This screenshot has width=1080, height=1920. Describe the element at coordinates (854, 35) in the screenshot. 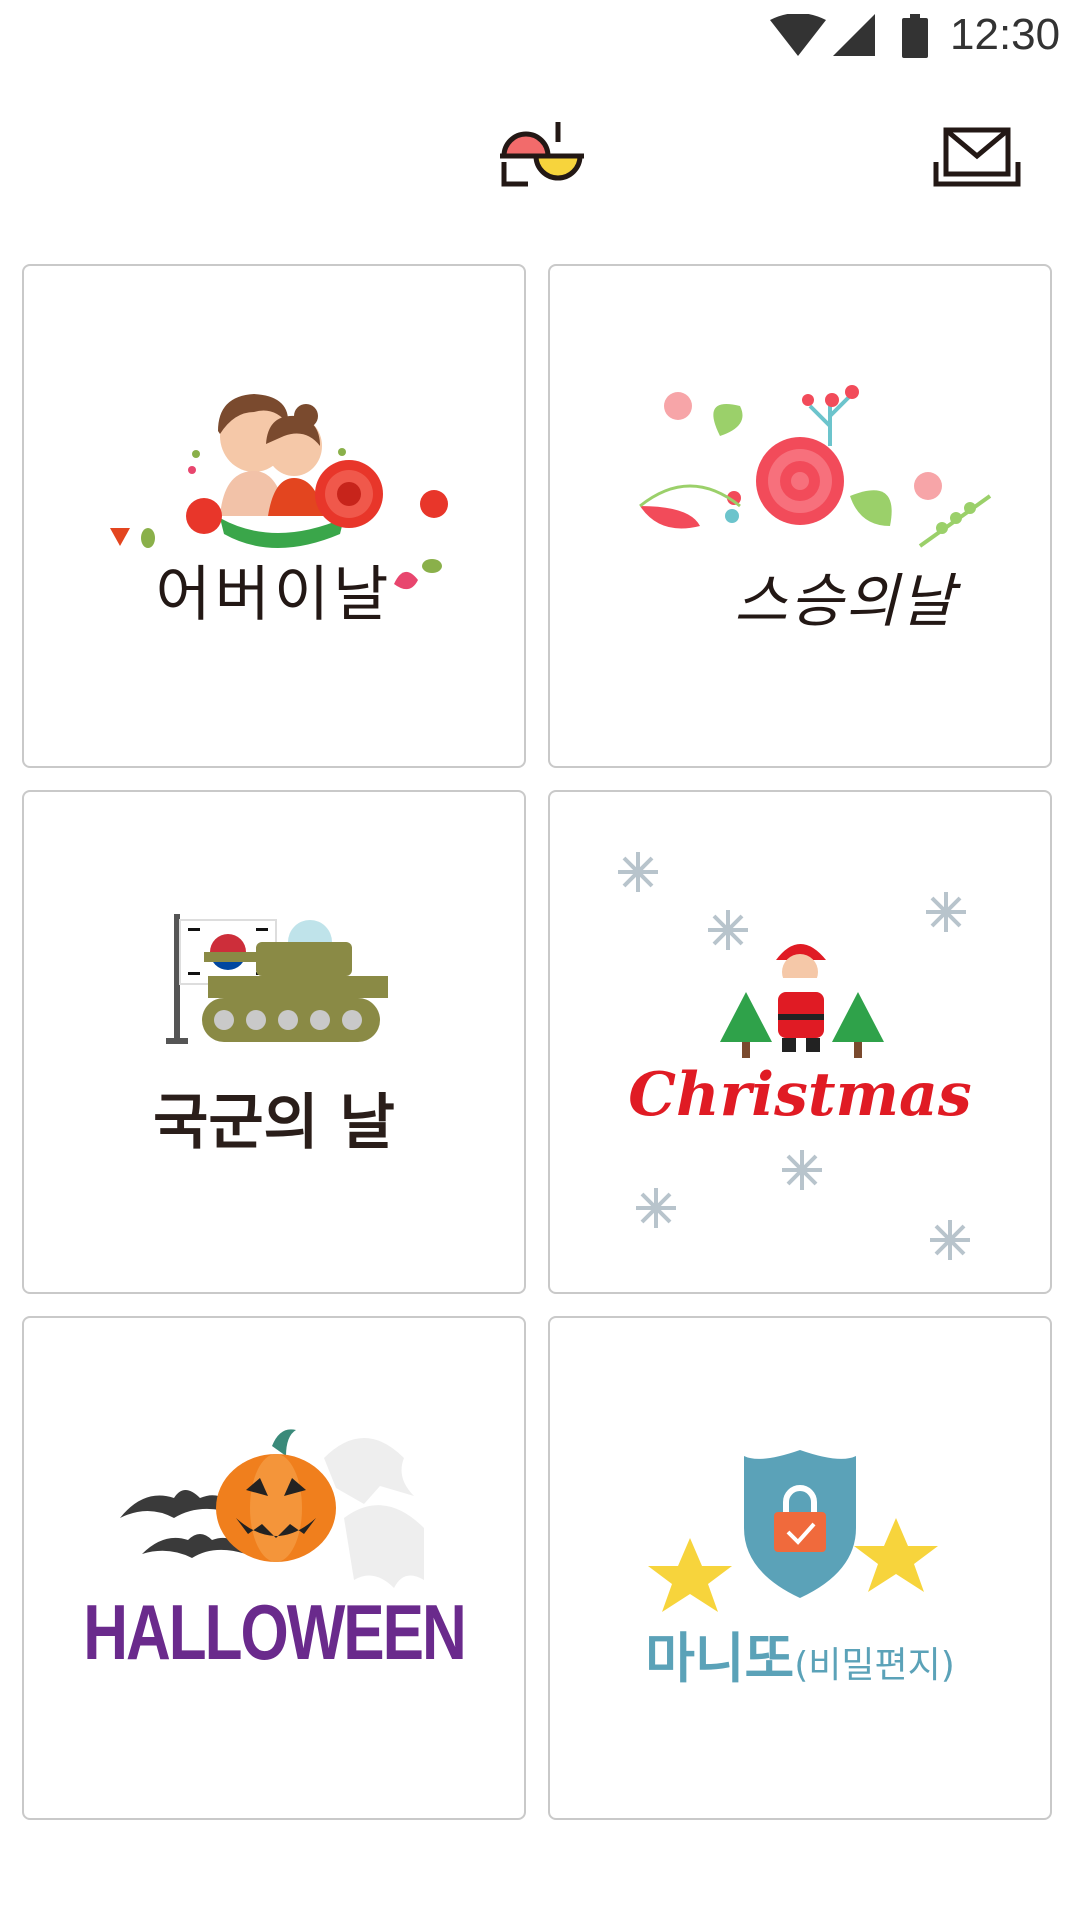

I see `signal-icon` at that location.